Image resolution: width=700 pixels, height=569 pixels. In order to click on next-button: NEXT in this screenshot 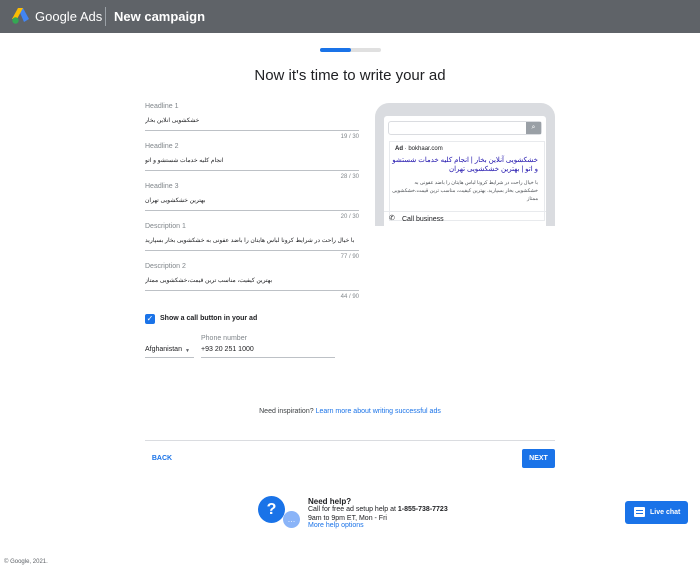, I will do `click(538, 458)`.